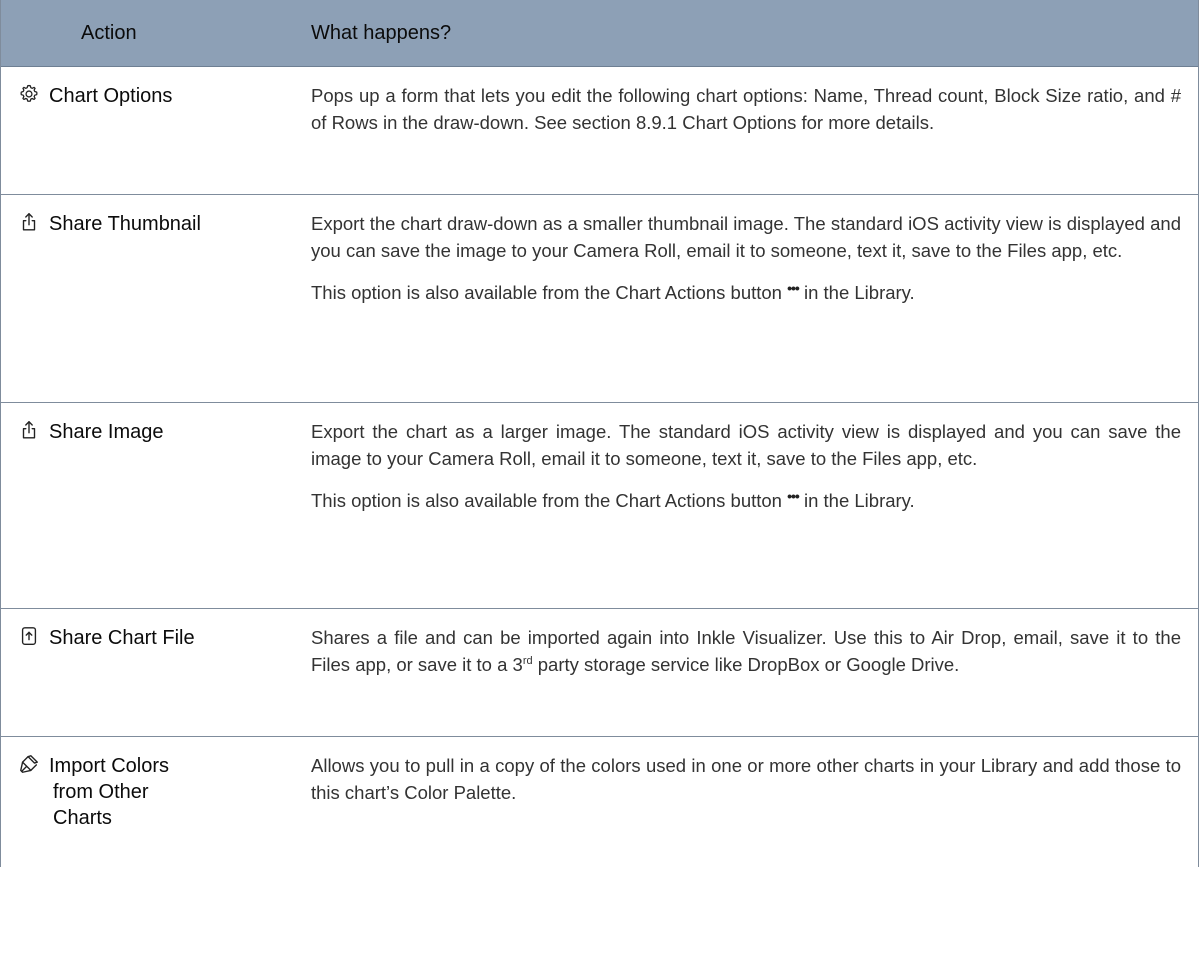 Image resolution: width=1199 pixels, height=968 pixels. Describe the element at coordinates (24, 802) in the screenshot. I see `paint-dropper-icon` at that location.